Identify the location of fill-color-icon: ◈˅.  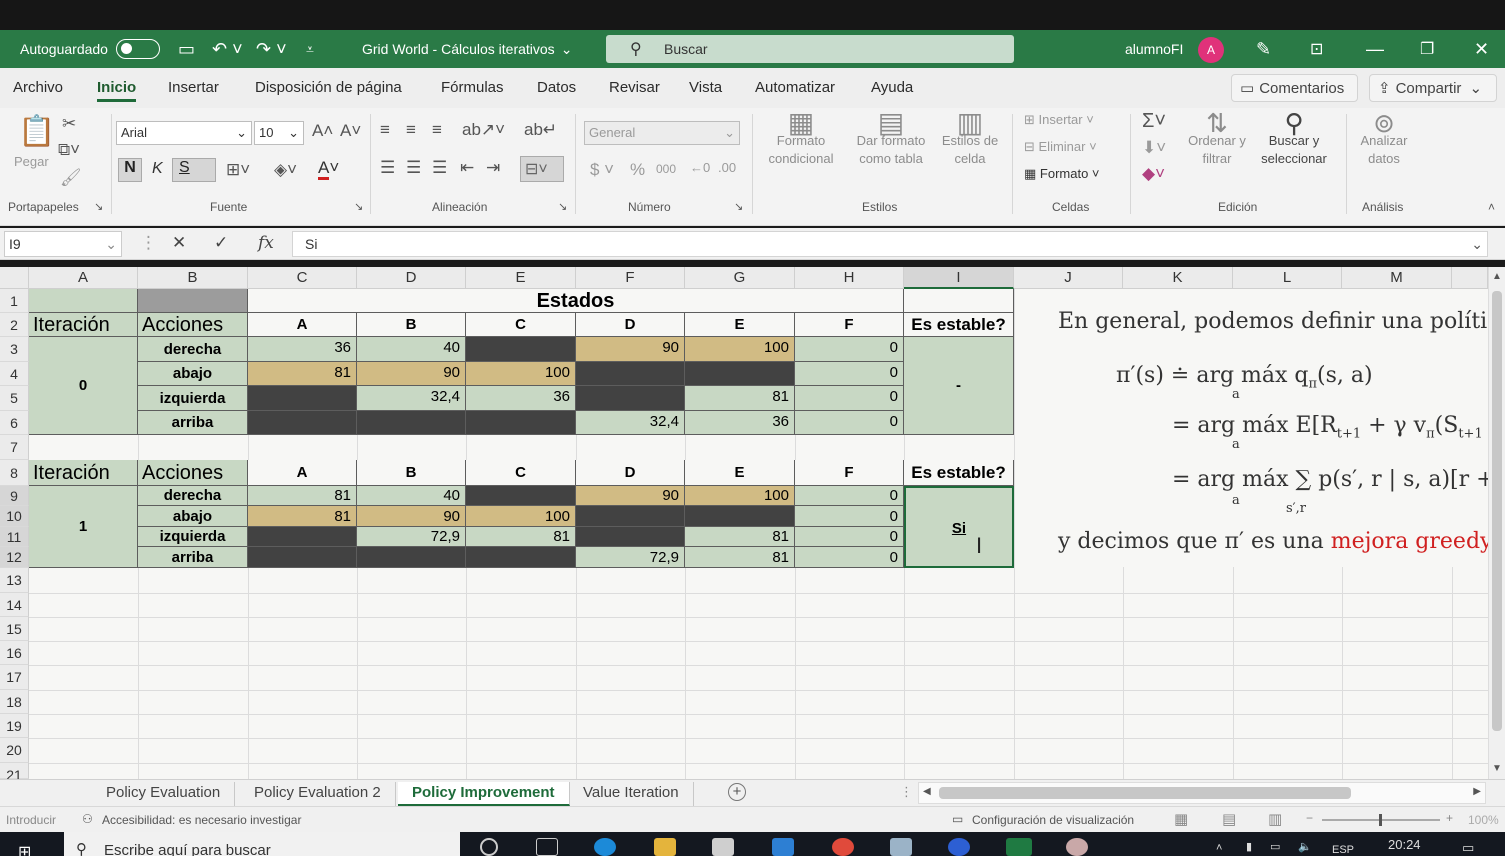
(285, 170).